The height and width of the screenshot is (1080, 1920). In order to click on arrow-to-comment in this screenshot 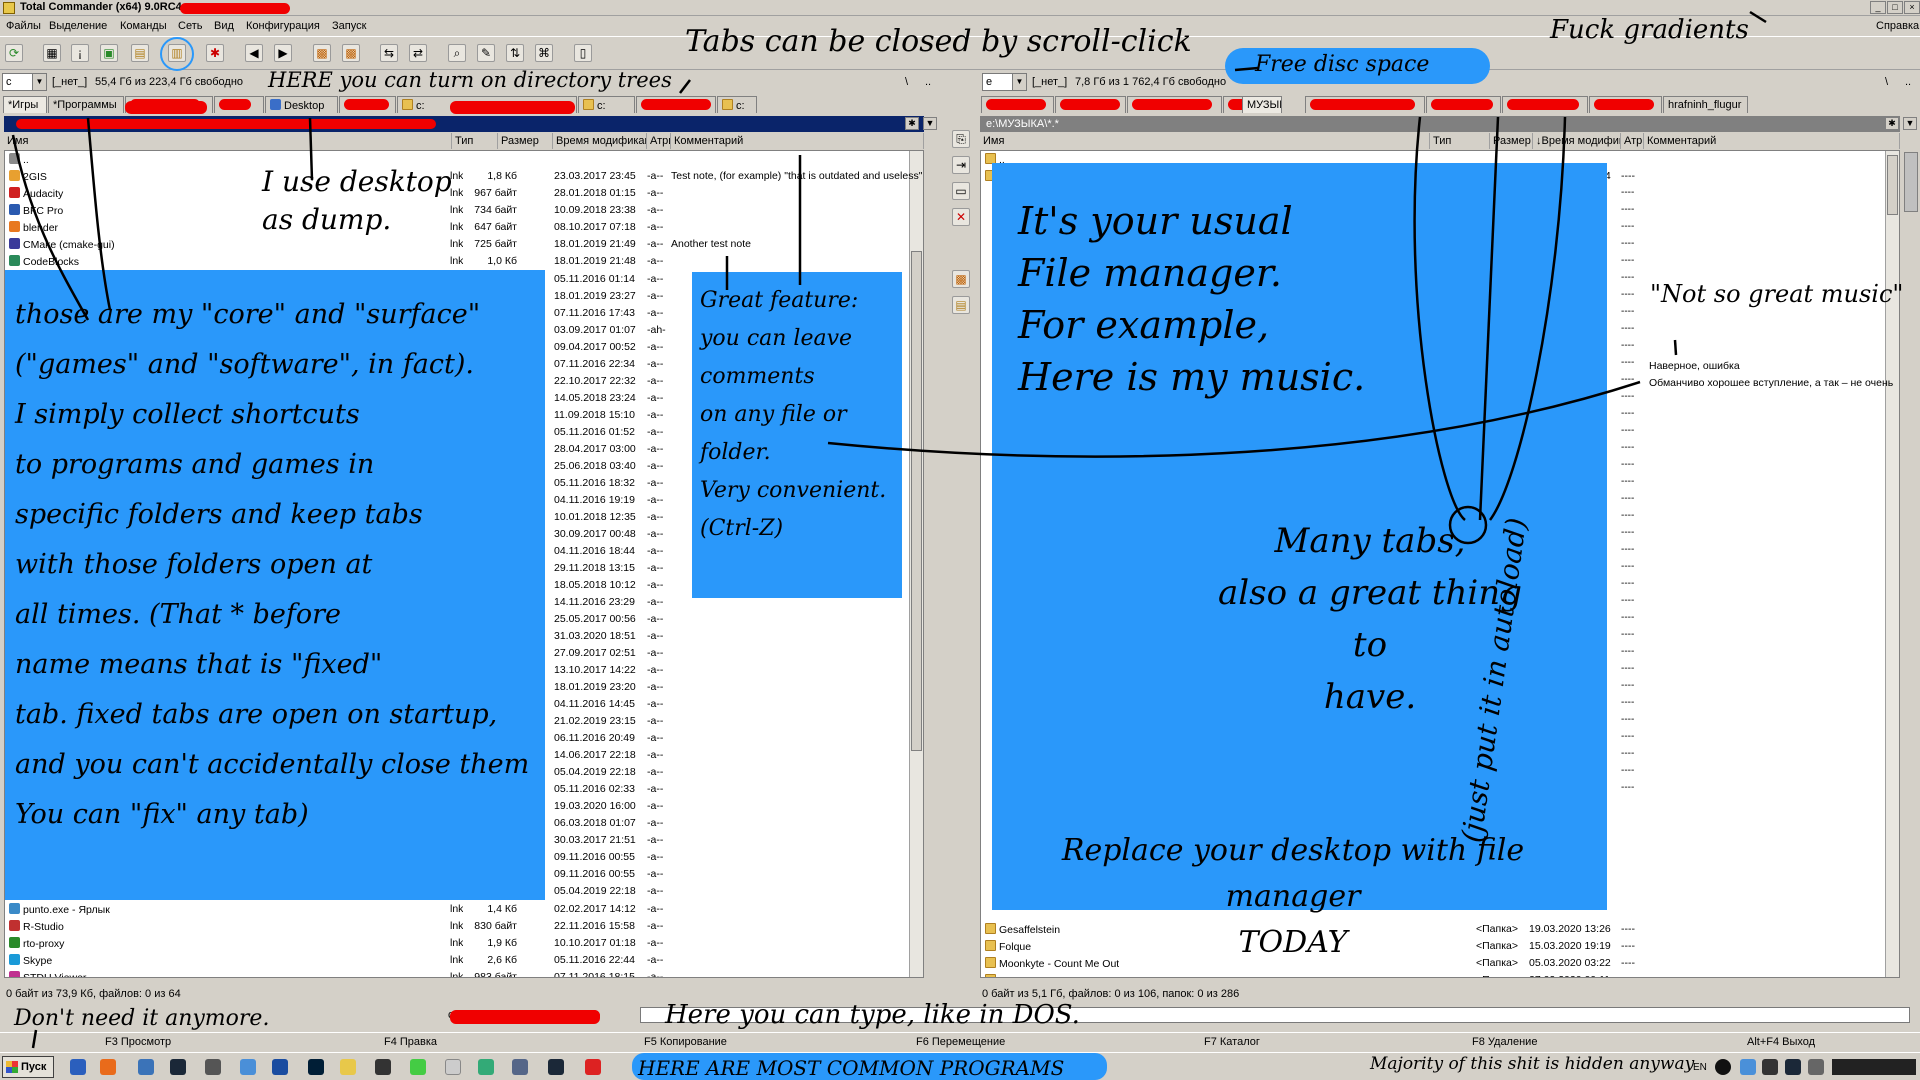, I will do `click(1234, 419)`.